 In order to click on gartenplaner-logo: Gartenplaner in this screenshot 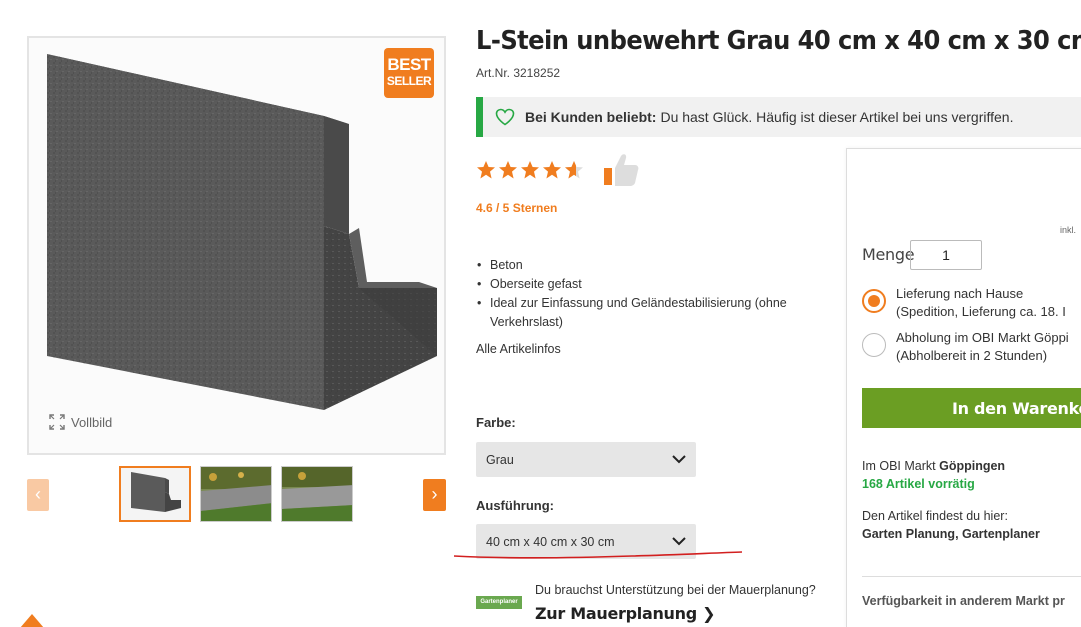, I will do `click(499, 602)`.